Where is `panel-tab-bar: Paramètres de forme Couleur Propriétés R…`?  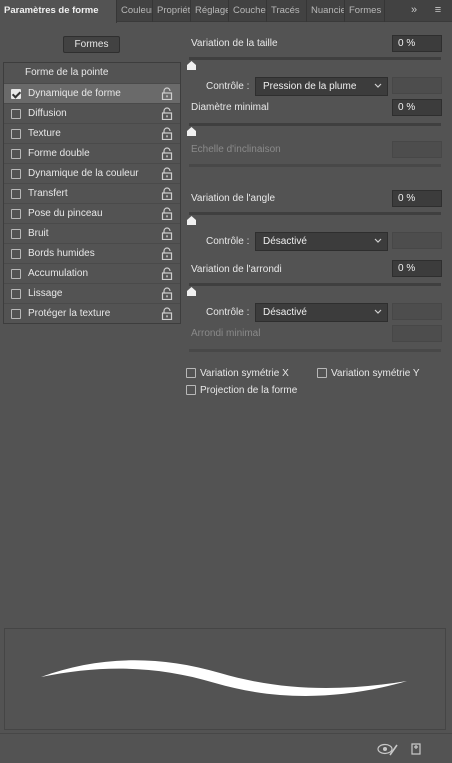
panel-tab-bar: Paramètres de forme Couleur Propriétés R… is located at coordinates (226, 11).